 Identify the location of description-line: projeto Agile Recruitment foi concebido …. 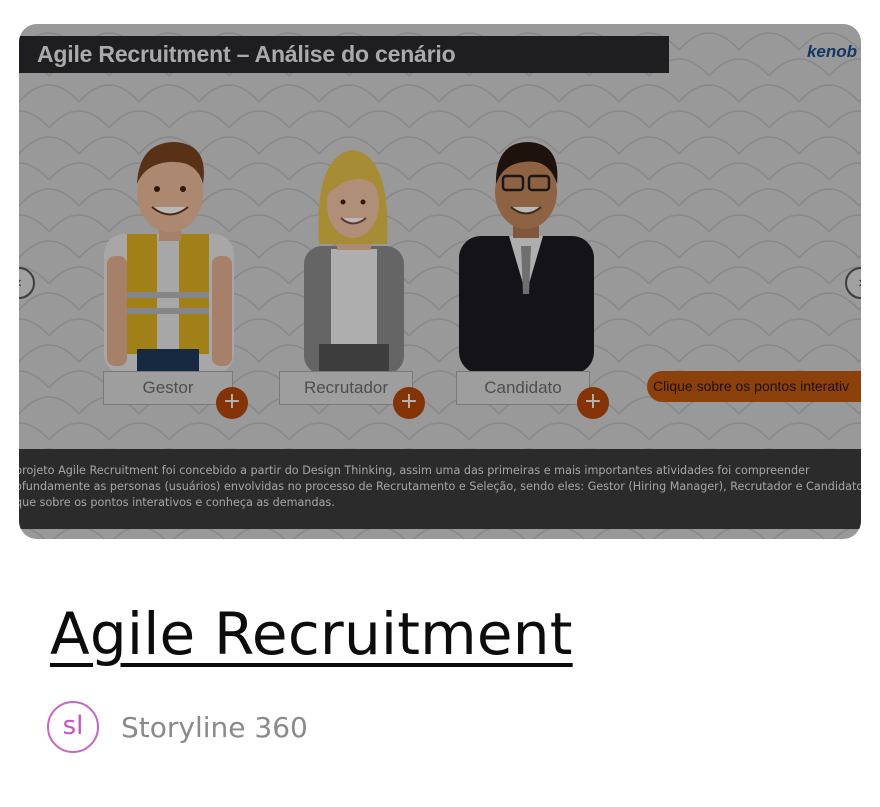
(414, 470).